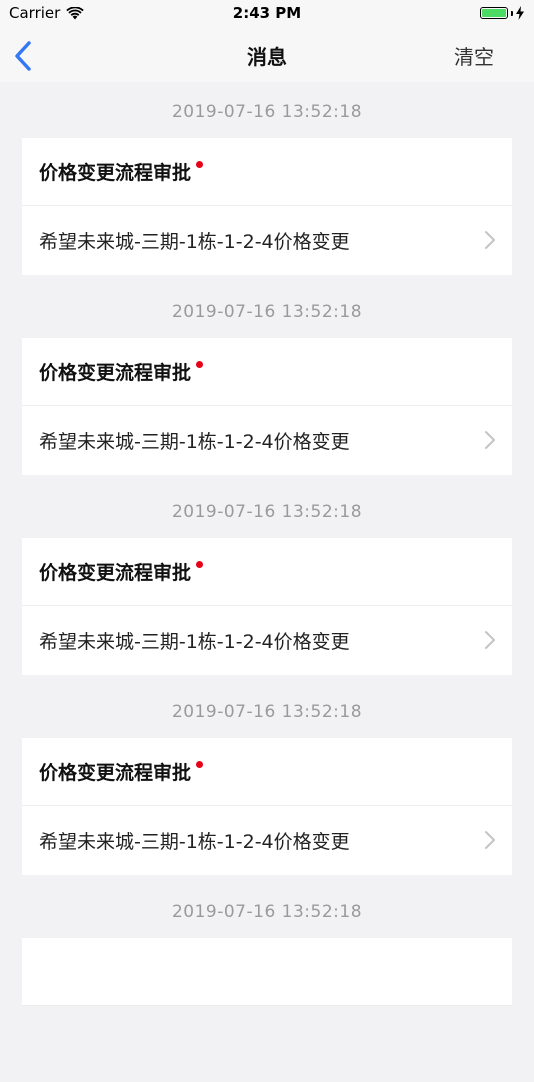 This screenshot has width=534, height=1082. I want to click on battery-level, so click(494, 13).